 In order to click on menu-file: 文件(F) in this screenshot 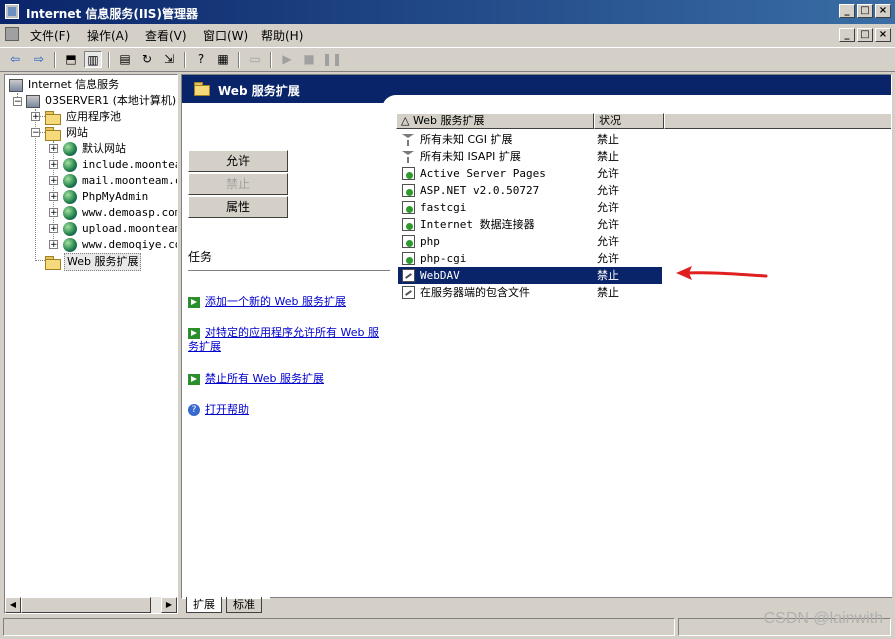, I will do `click(50, 35)`.